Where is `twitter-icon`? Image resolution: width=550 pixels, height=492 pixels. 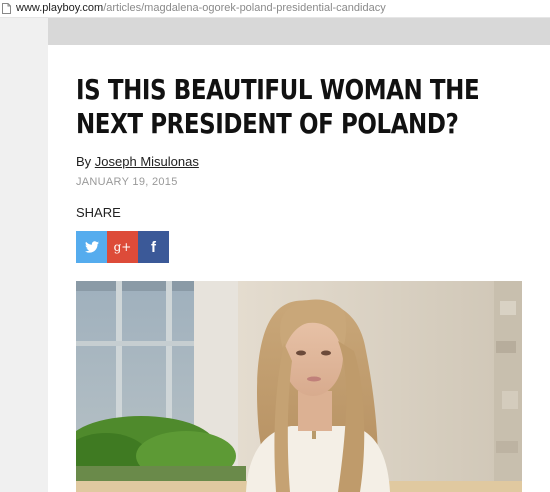 twitter-icon is located at coordinates (91, 247).